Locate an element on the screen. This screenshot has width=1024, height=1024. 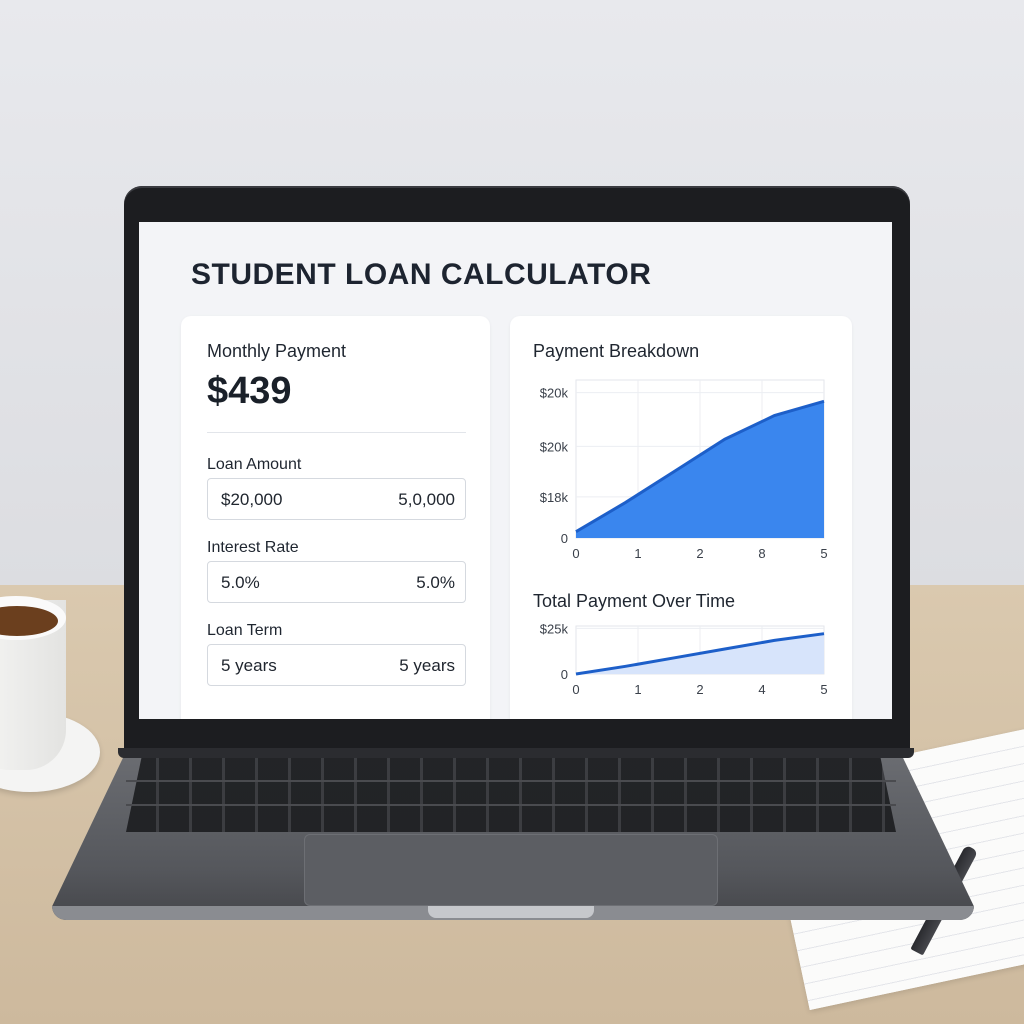
monthly-payment-label: Monthly Payment is located at coordinates (277, 351).